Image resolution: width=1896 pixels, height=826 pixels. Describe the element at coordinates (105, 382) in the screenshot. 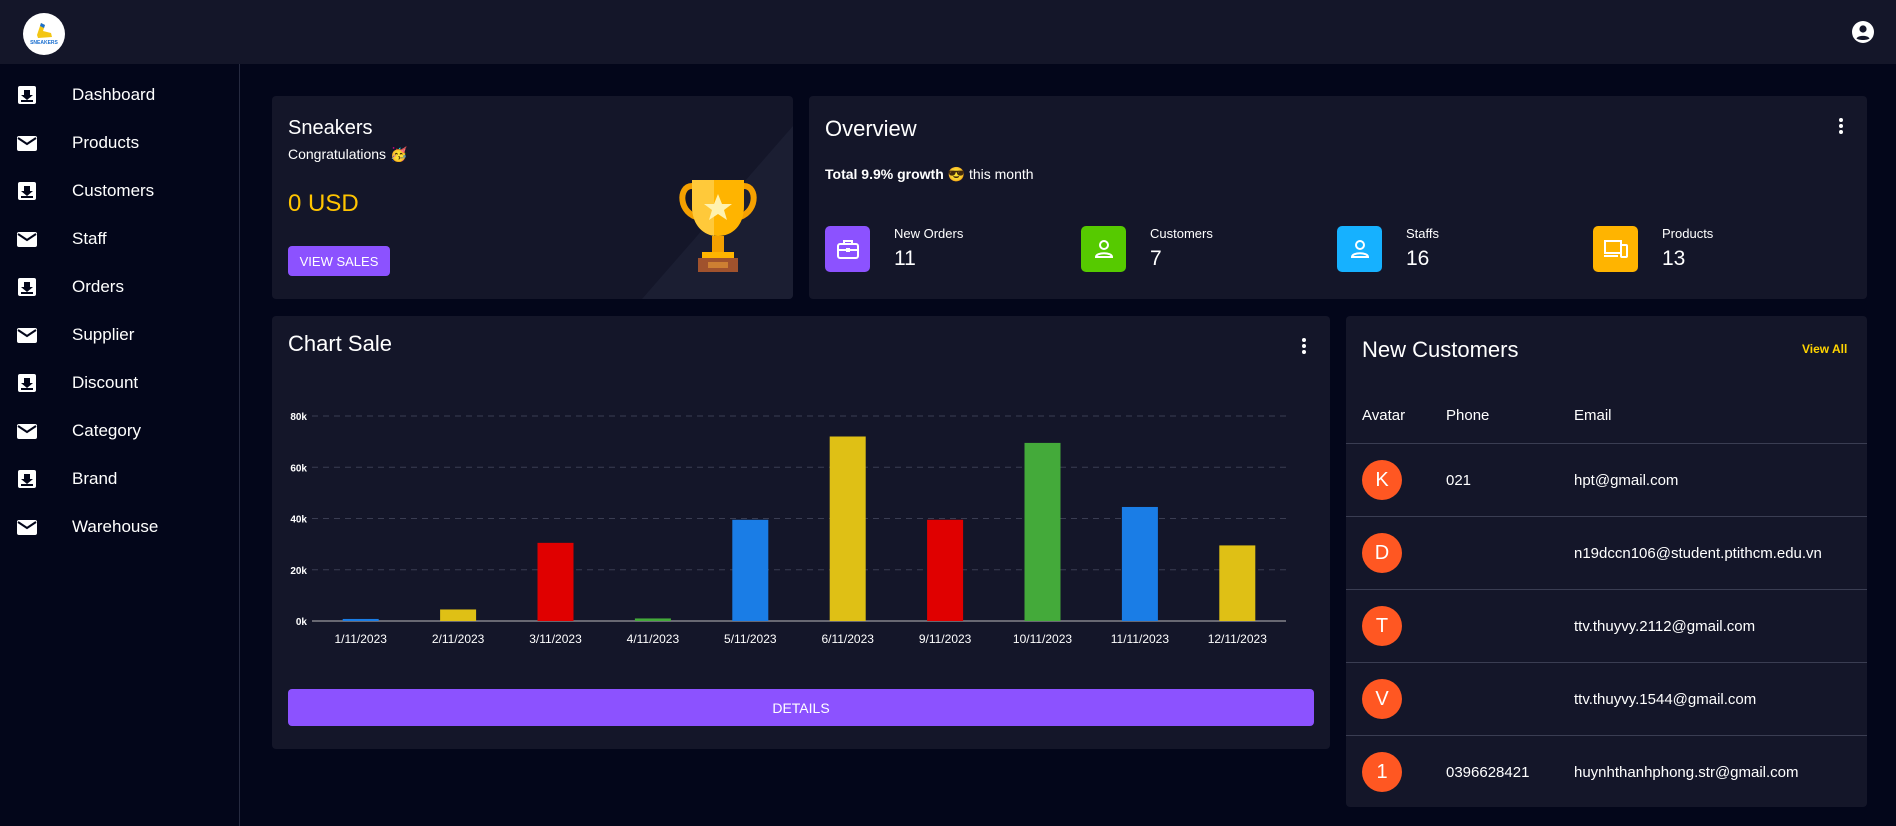

I see `sidebar-item-label: Discount` at that location.